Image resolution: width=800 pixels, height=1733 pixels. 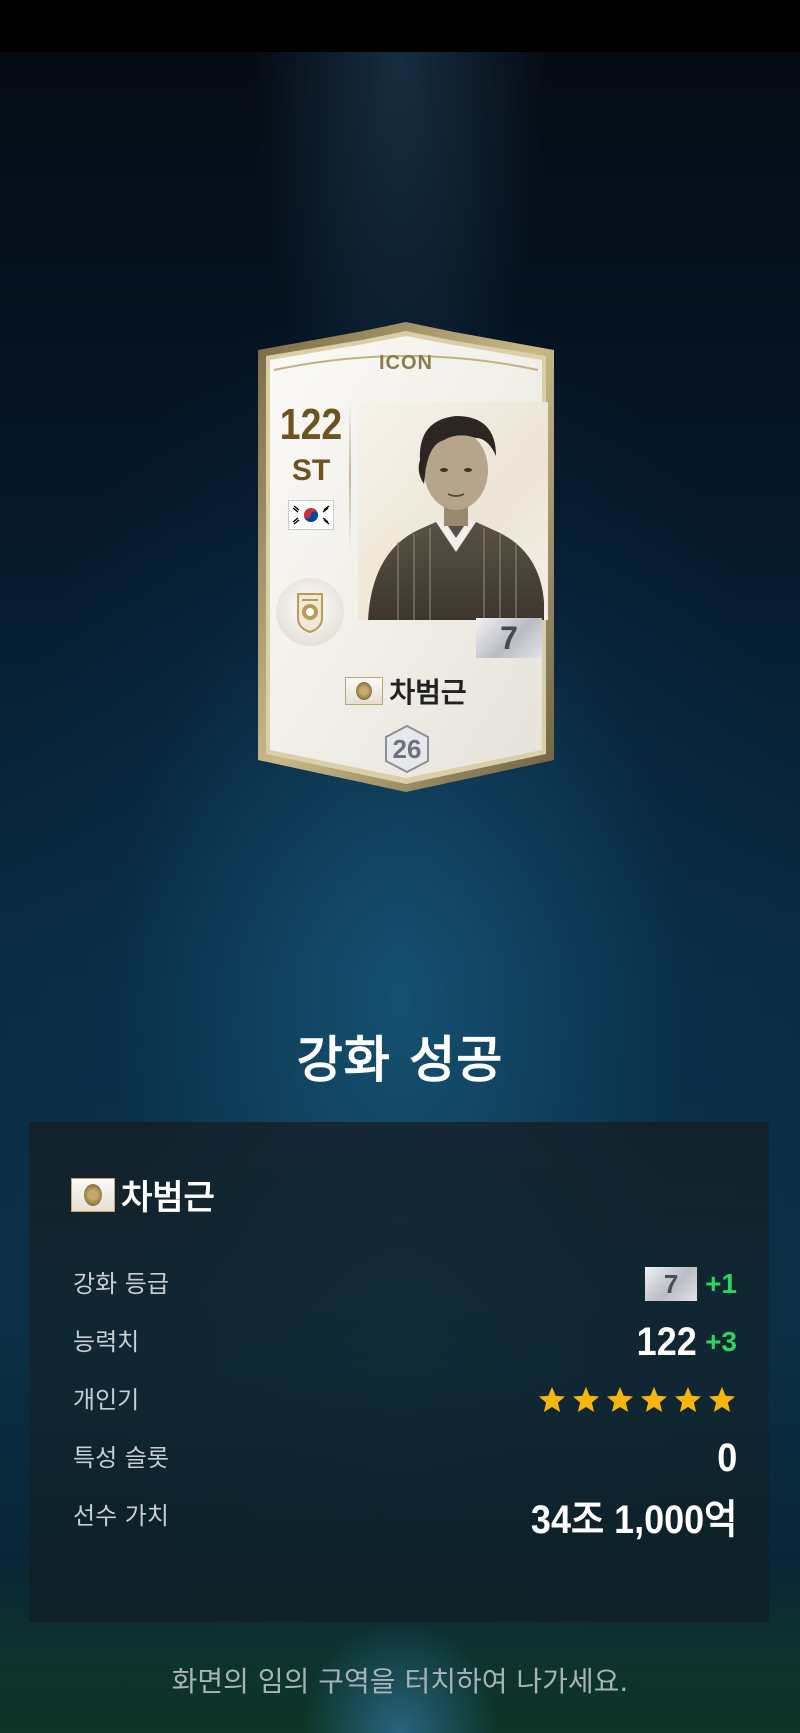 I want to click on stat-value: 34조 1,000억, so click(x=622, y=1518).